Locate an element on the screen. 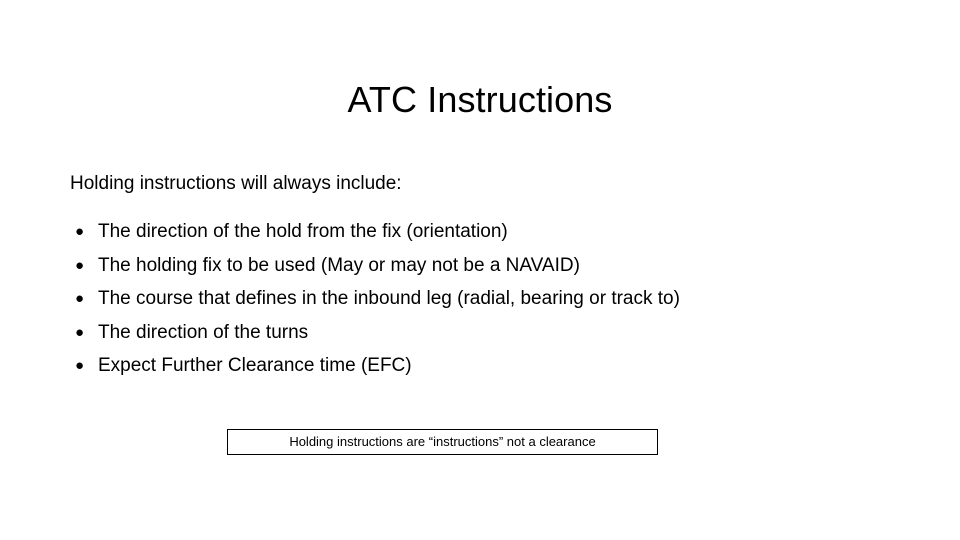  list-item-label: The direction of the turns is located at coordinates (203, 332).